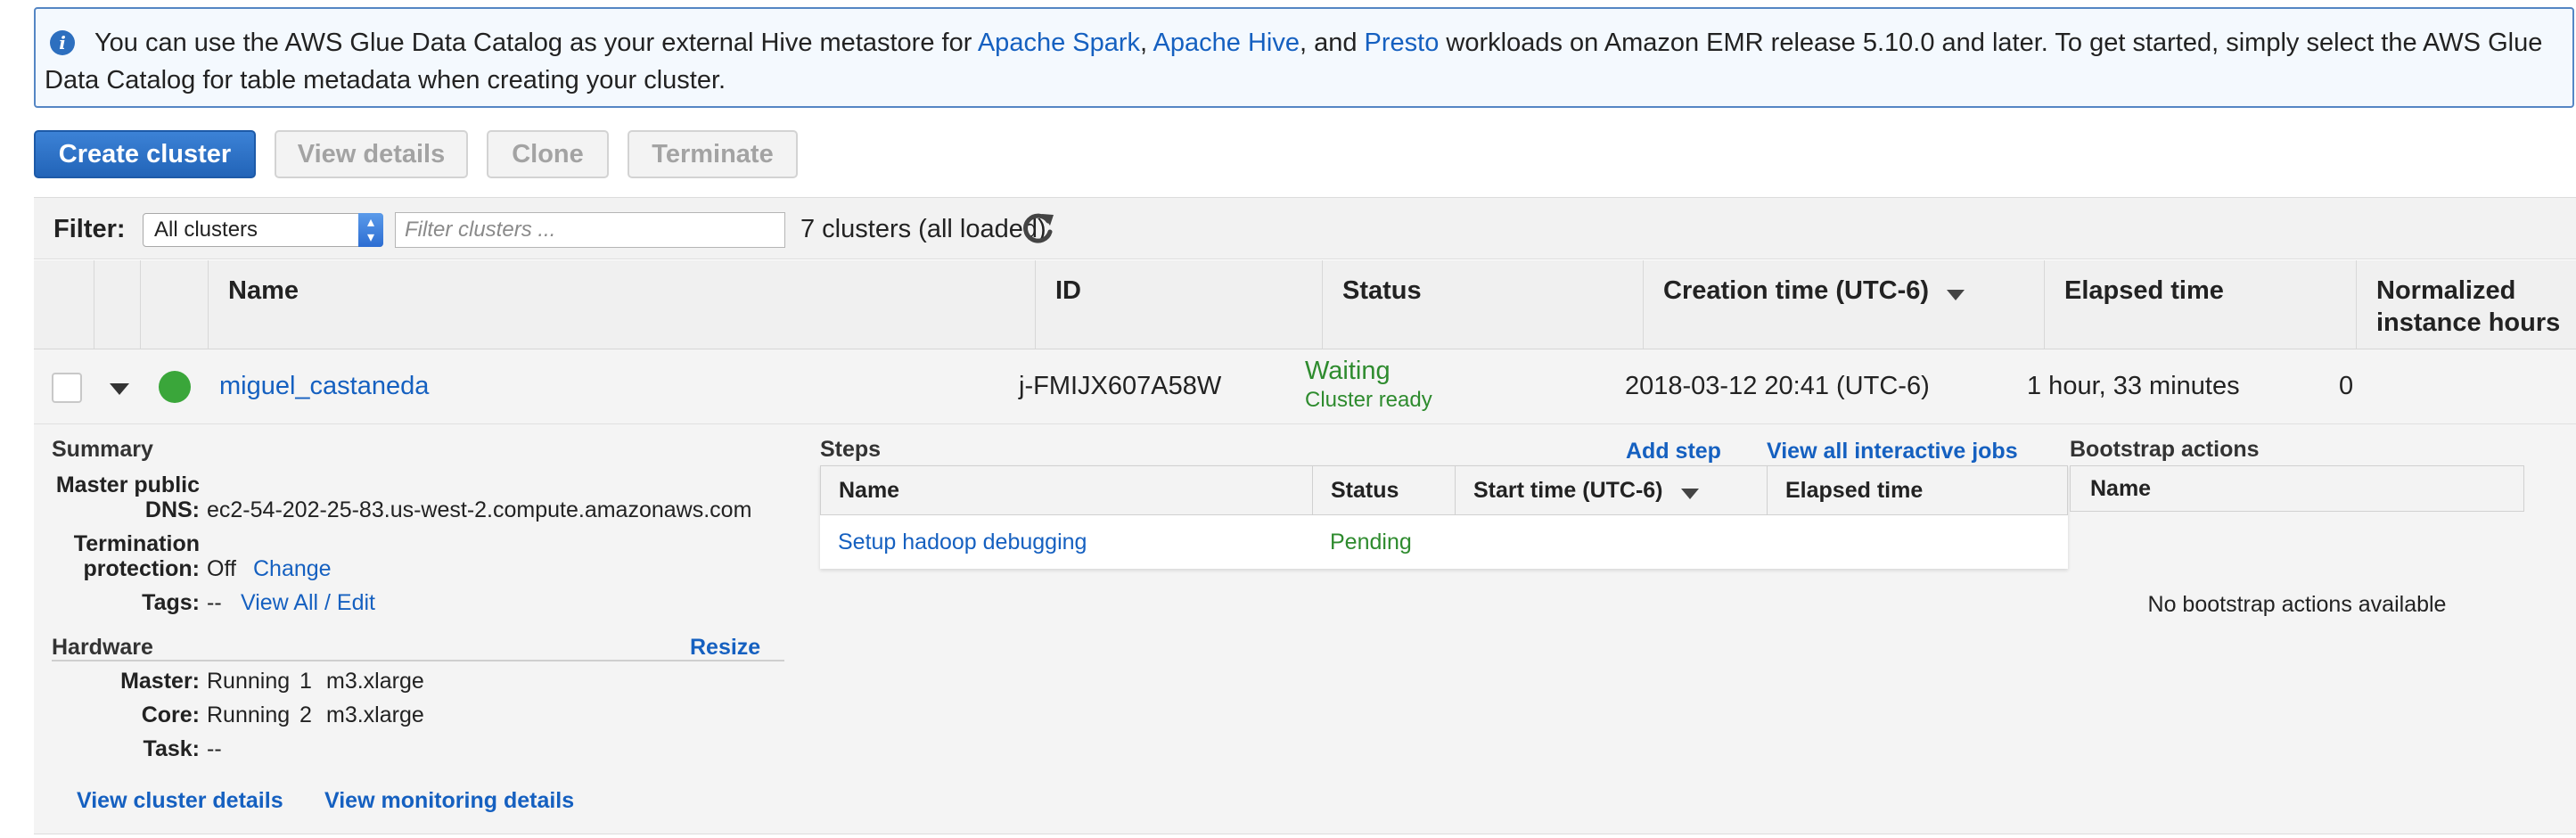 This screenshot has height=838, width=2576. Describe the element at coordinates (103, 449) in the screenshot. I see `summary-title: Summary` at that location.